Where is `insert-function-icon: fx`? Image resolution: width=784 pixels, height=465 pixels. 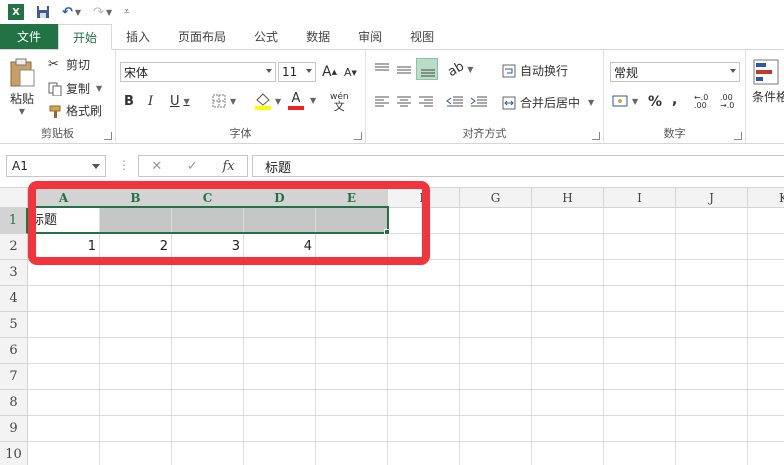
insert-function-icon: fx is located at coordinates (228, 166).